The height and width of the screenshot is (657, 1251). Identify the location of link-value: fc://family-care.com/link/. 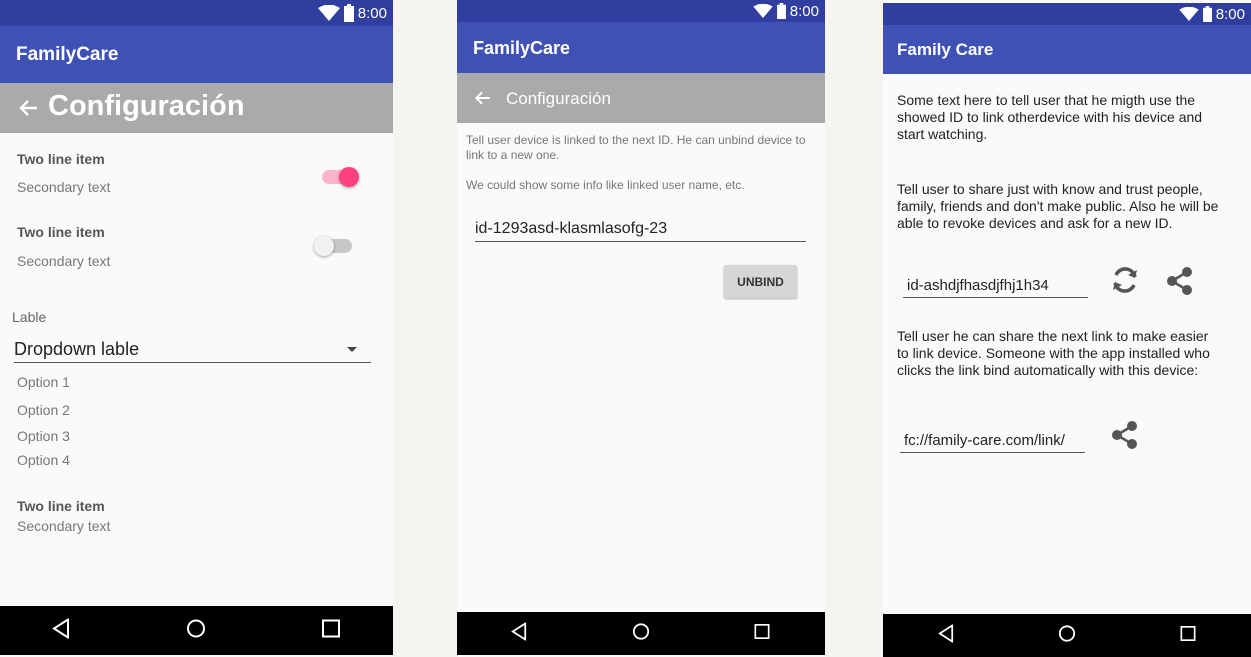
(984, 440).